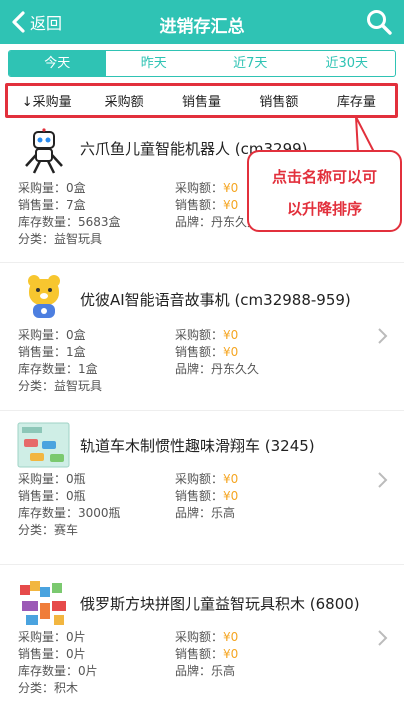 The height and width of the screenshot is (705, 404). I want to click on tooltip-line-1: 点击名称可以可, so click(324, 177).